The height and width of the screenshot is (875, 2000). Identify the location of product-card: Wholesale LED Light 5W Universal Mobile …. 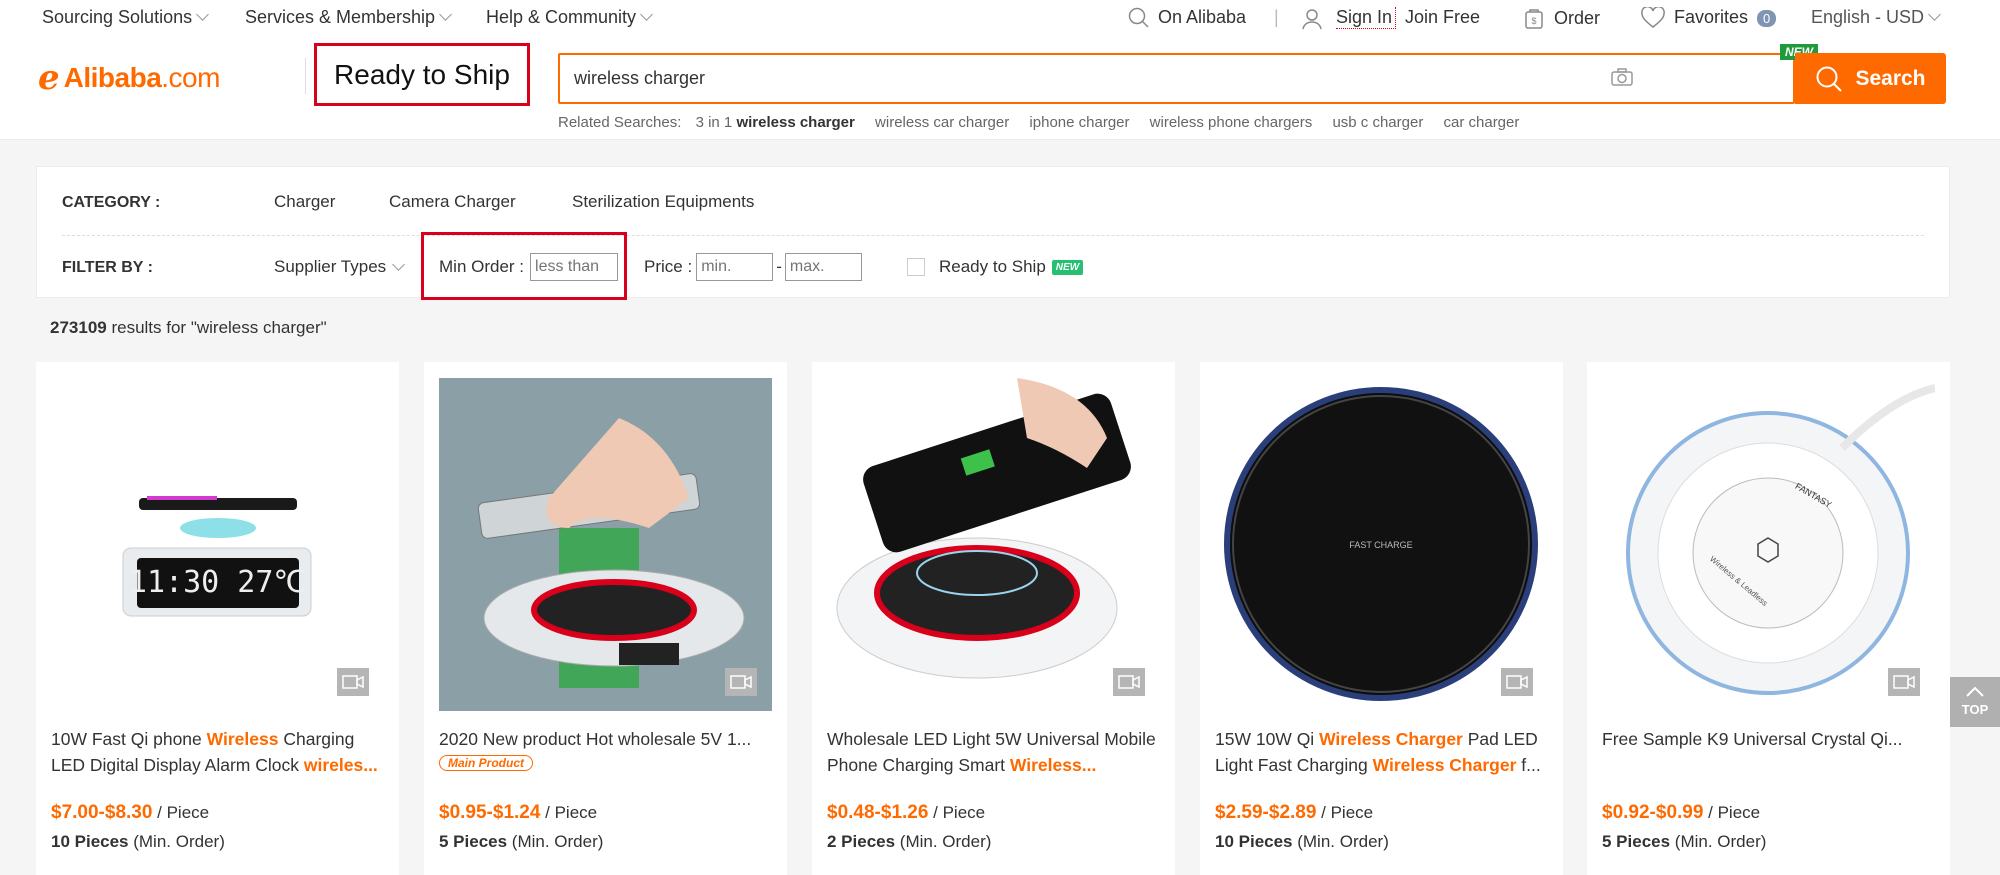
(993, 618).